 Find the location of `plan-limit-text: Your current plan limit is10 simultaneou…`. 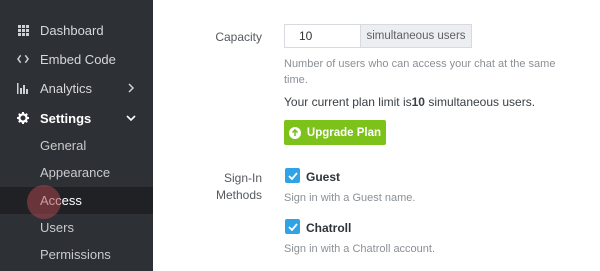

plan-limit-text: Your current plan limit is10 simultaneou… is located at coordinates (409, 102).